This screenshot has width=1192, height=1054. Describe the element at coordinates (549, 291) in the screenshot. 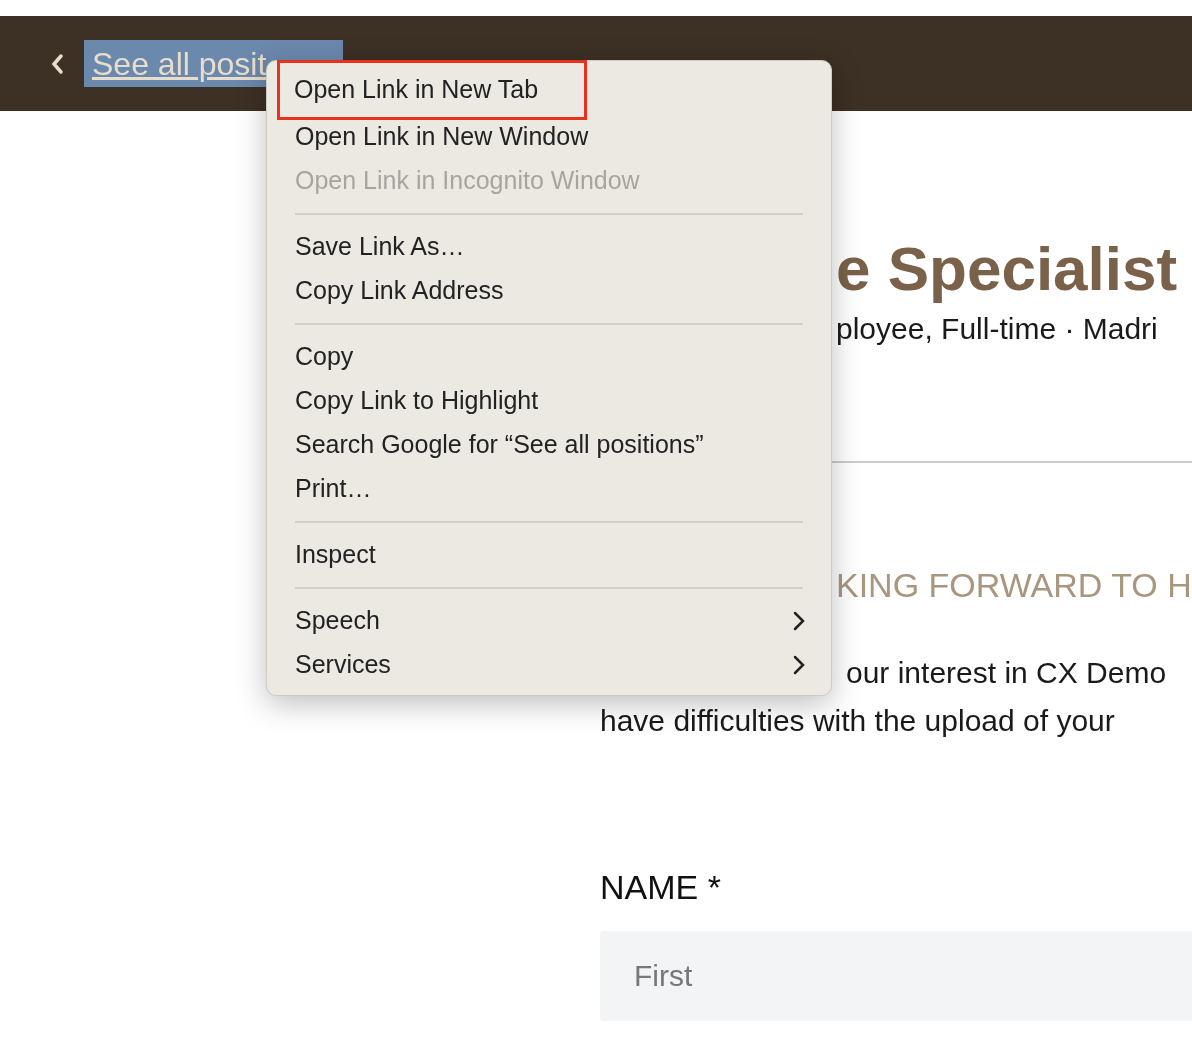

I see `menu-item: Copy Link Address` at that location.